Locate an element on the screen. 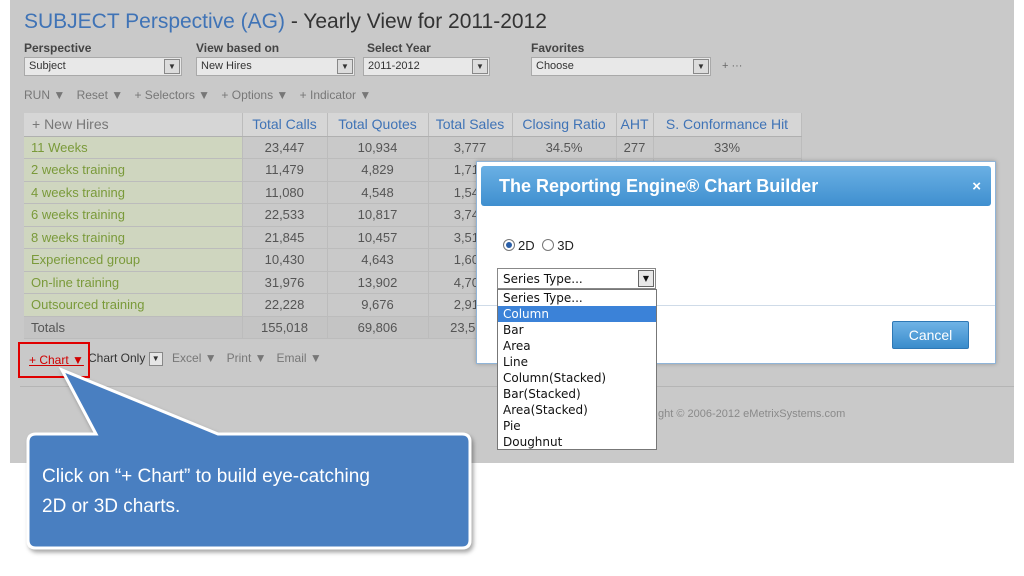  column-header: AHT is located at coordinates (635, 125).